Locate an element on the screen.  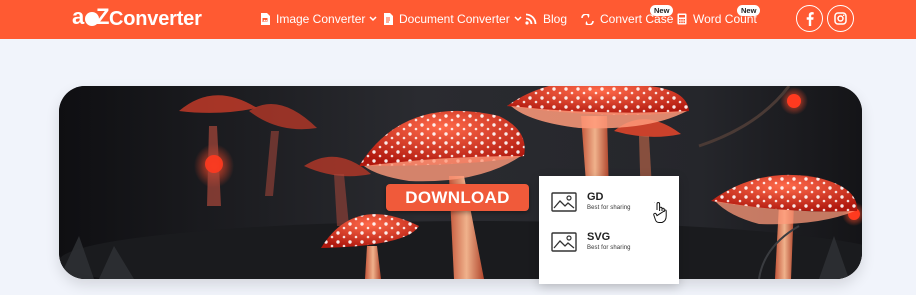
image-file-icon is located at coordinates (265, 19).